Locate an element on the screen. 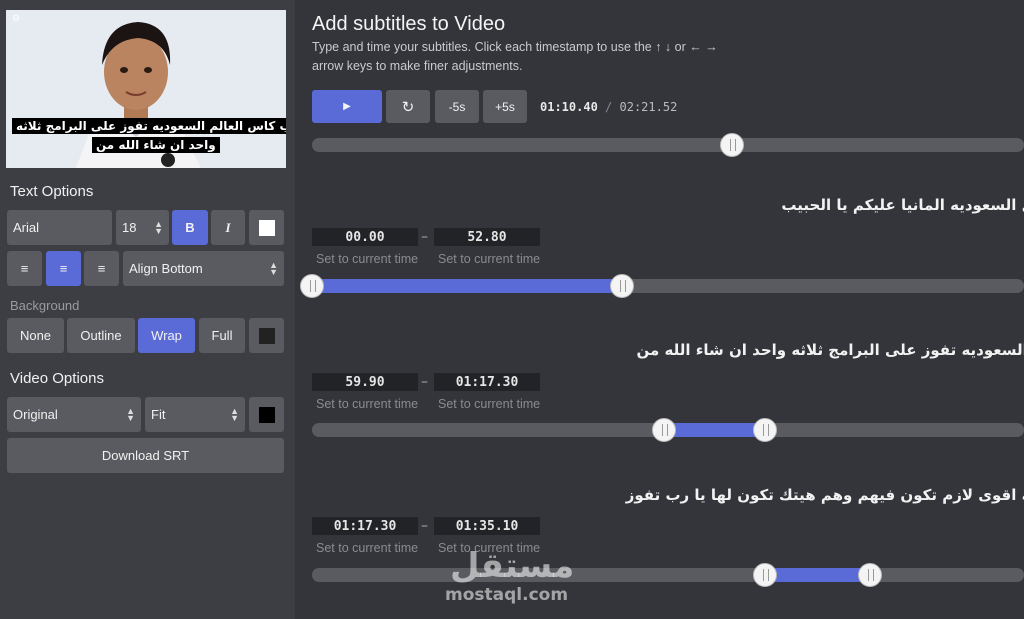 The width and height of the screenshot is (1024, 619). text-options-title: Text Options is located at coordinates (52, 191).